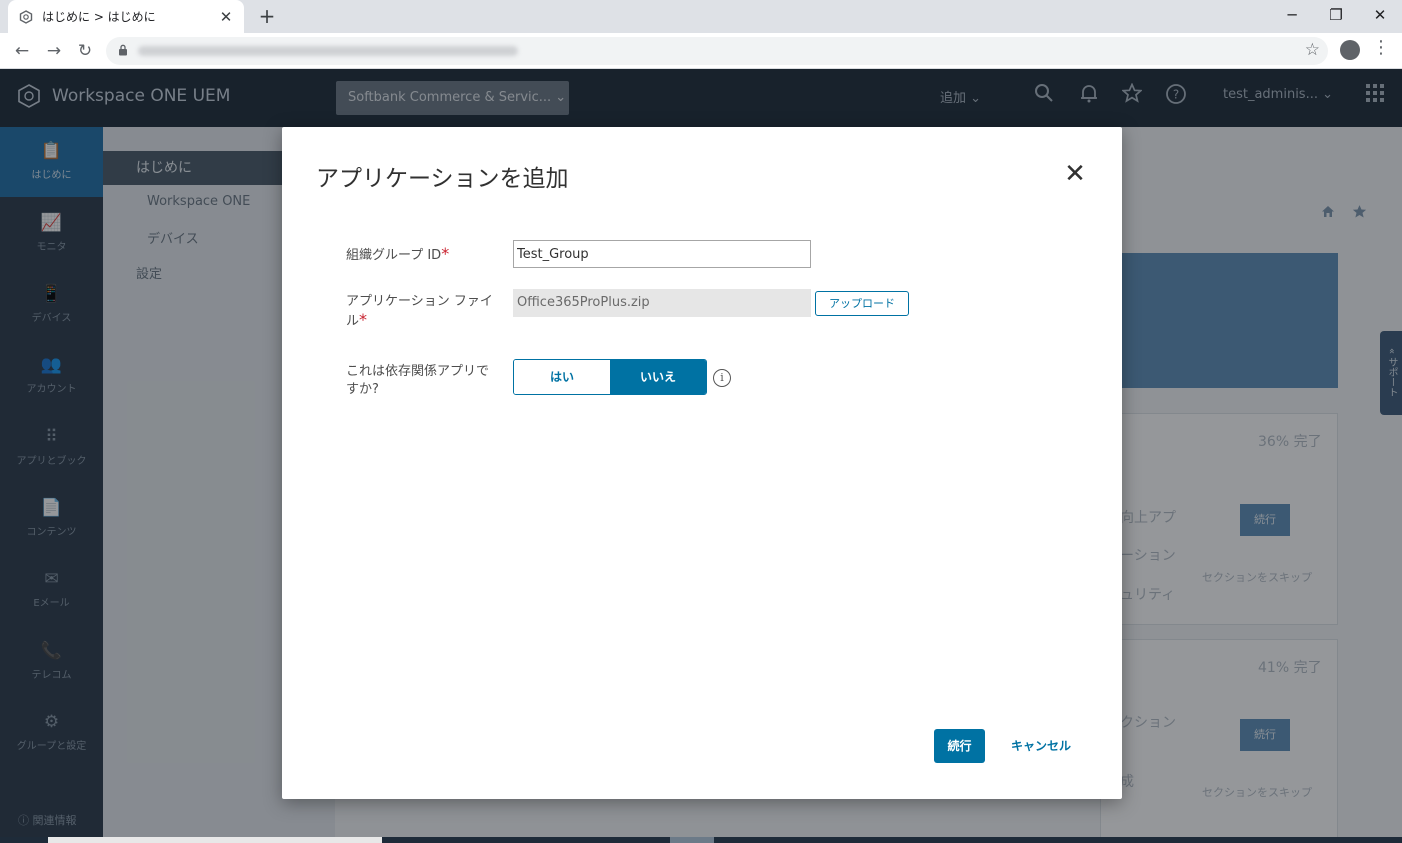 The height and width of the screenshot is (843, 1402). What do you see at coordinates (22, 51) in the screenshot?
I see `back-button: ←` at bounding box center [22, 51].